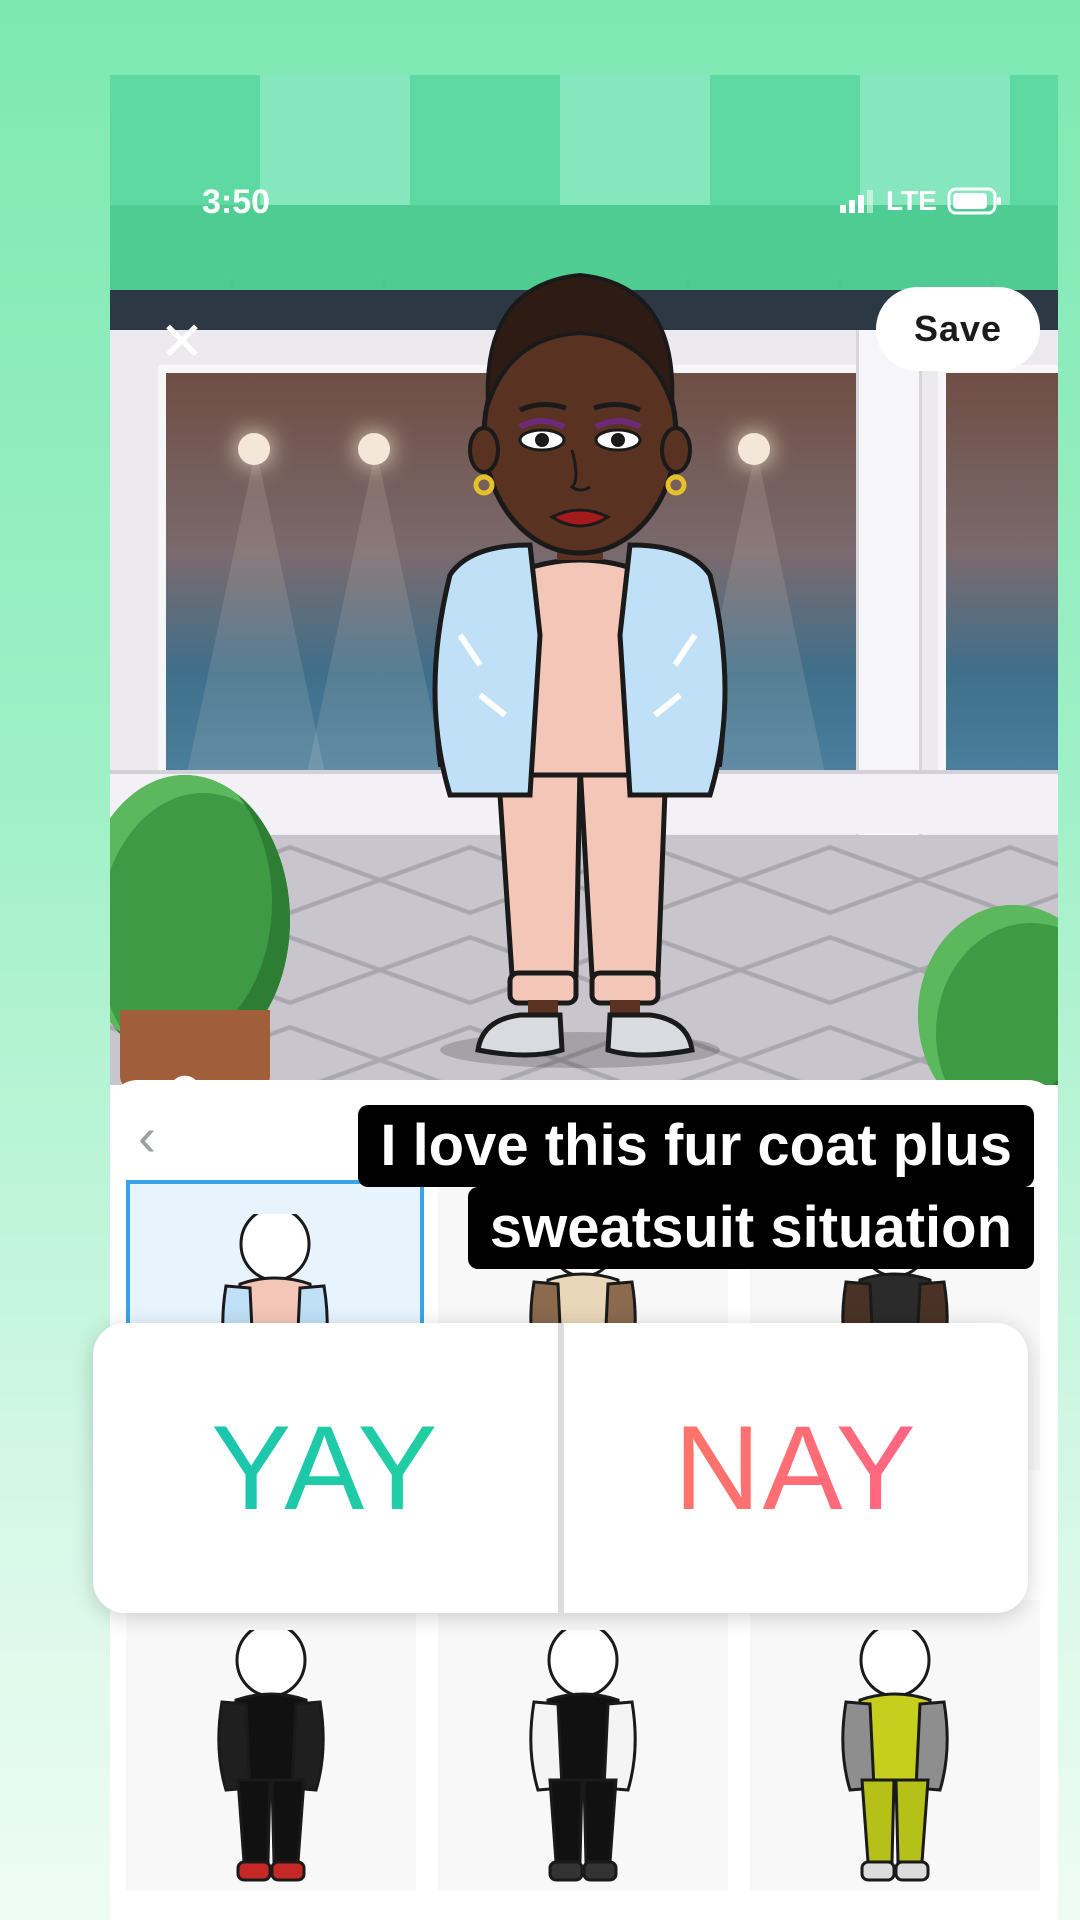 Image resolution: width=1080 pixels, height=1920 pixels. What do you see at coordinates (911, 200) in the screenshot?
I see `network-label: LTE` at bounding box center [911, 200].